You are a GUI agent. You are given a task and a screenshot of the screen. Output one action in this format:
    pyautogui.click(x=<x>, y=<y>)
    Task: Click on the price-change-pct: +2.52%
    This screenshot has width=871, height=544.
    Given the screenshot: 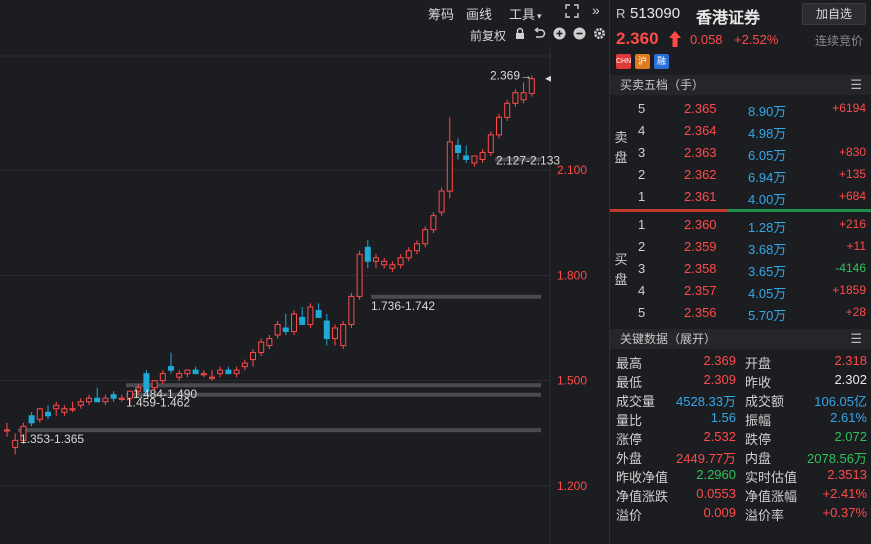 What is the action you would take?
    pyautogui.click(x=756, y=39)
    